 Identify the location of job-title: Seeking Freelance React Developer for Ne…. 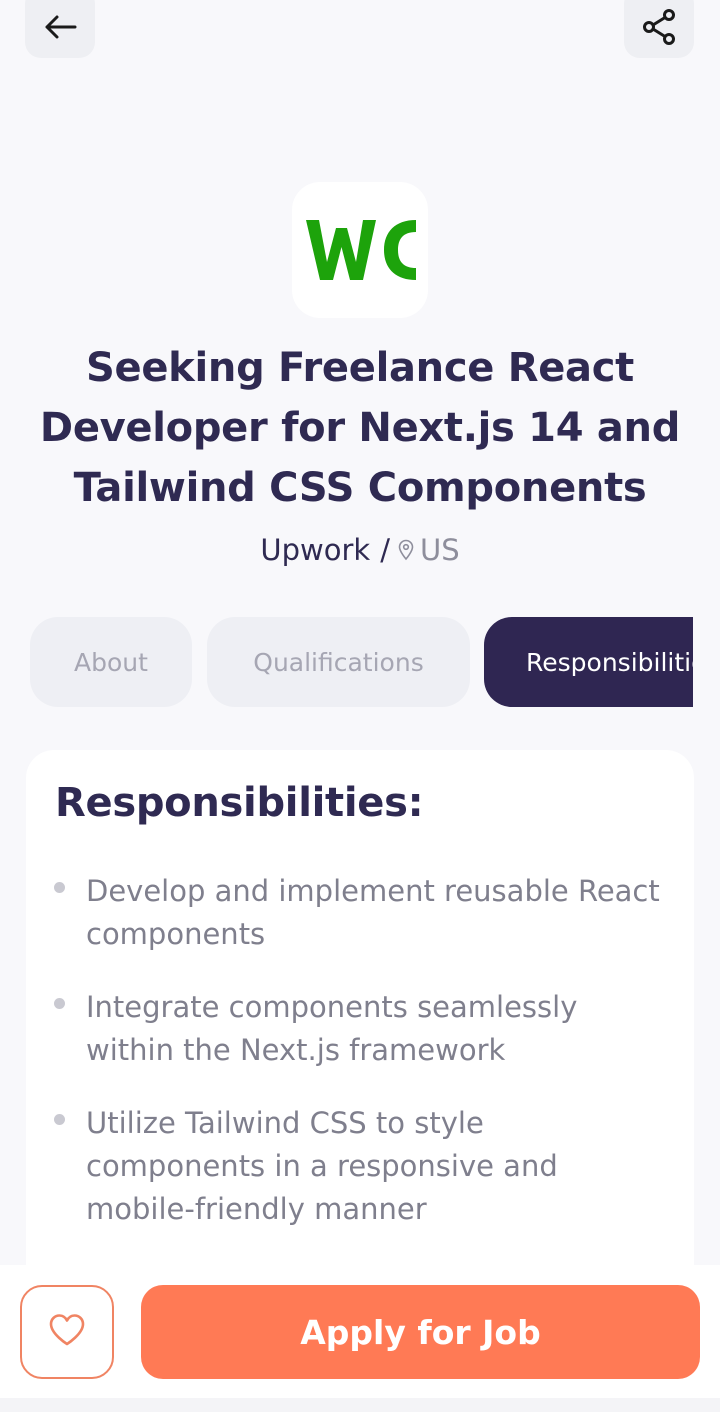
(360, 428).